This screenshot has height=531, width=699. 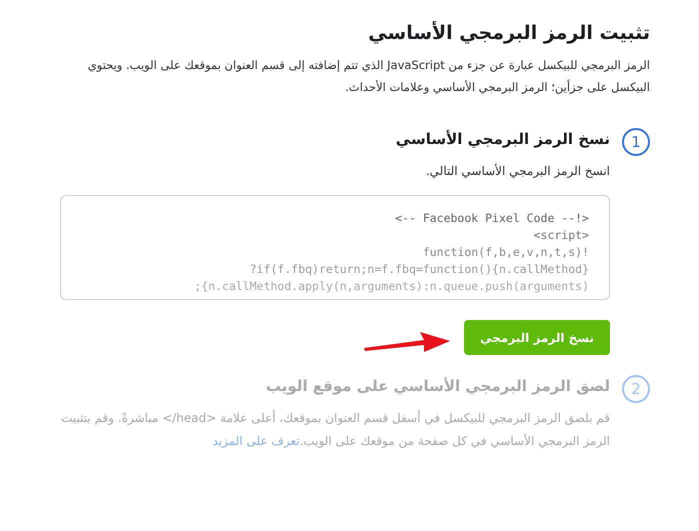 What do you see at coordinates (636, 142) in the screenshot?
I see `step-number-badge: 1` at bounding box center [636, 142].